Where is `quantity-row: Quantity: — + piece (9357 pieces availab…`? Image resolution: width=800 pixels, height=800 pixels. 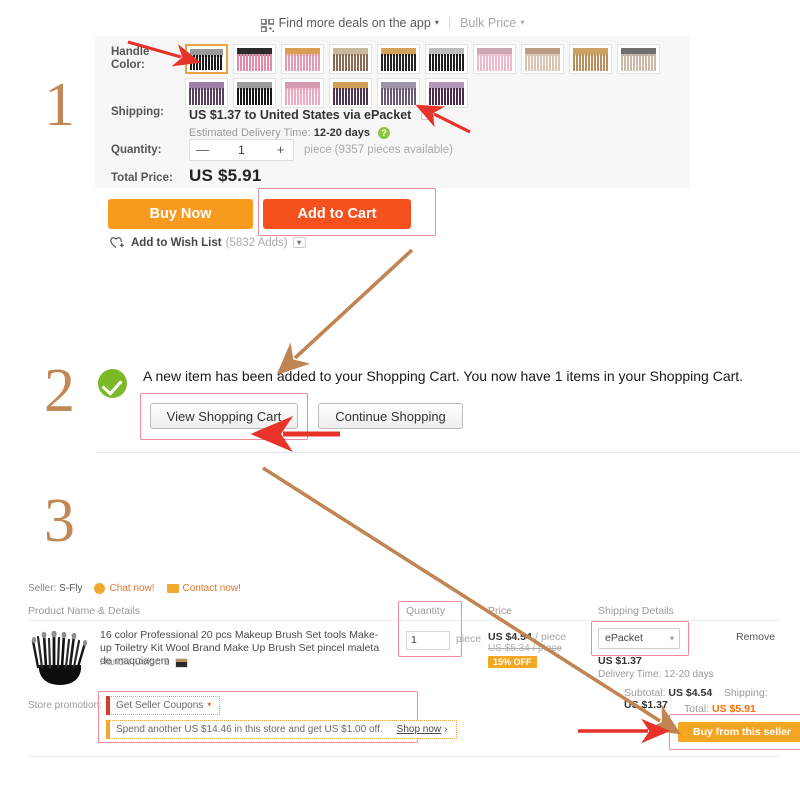 quantity-row: Quantity: — + piece (9357 pieces availab… is located at coordinates (391, 150).